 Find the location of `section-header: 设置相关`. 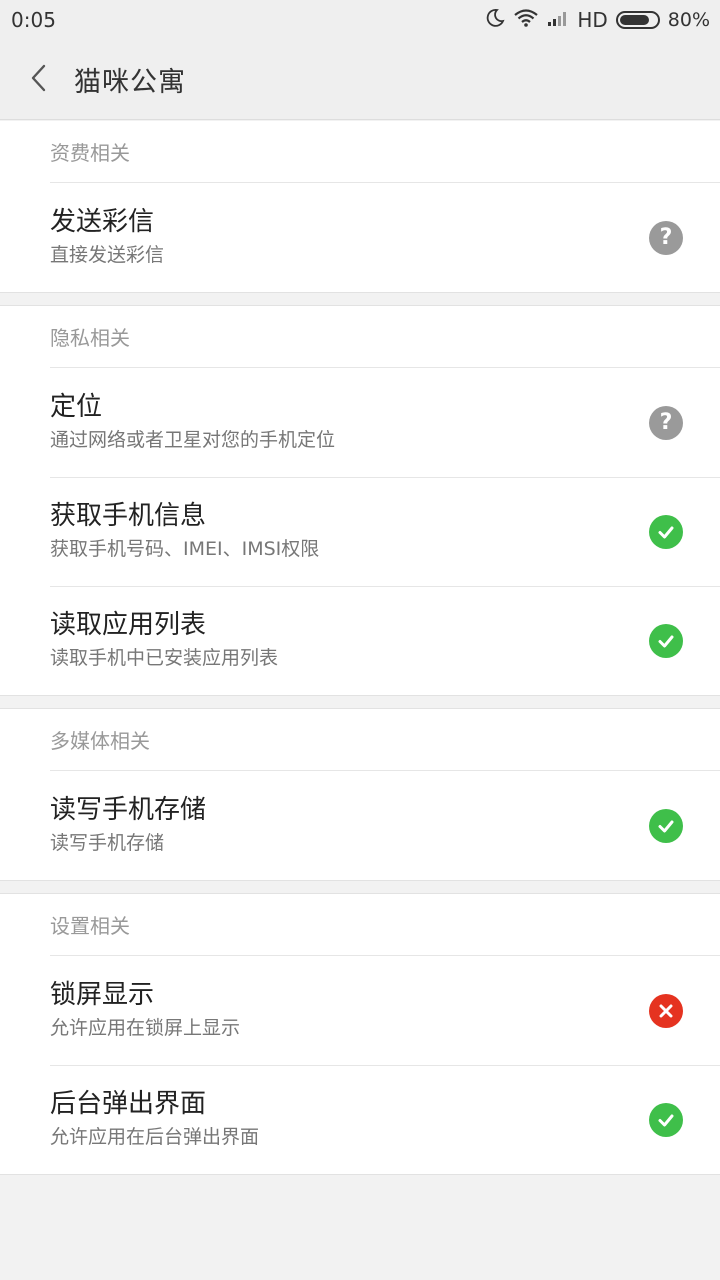

section-header: 设置相关 is located at coordinates (385, 925).